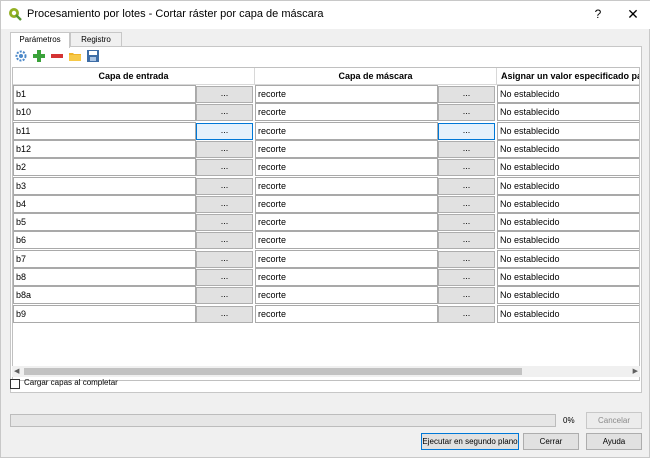  Describe the element at coordinates (283, 420) in the screenshot. I see `progress-bar` at that location.